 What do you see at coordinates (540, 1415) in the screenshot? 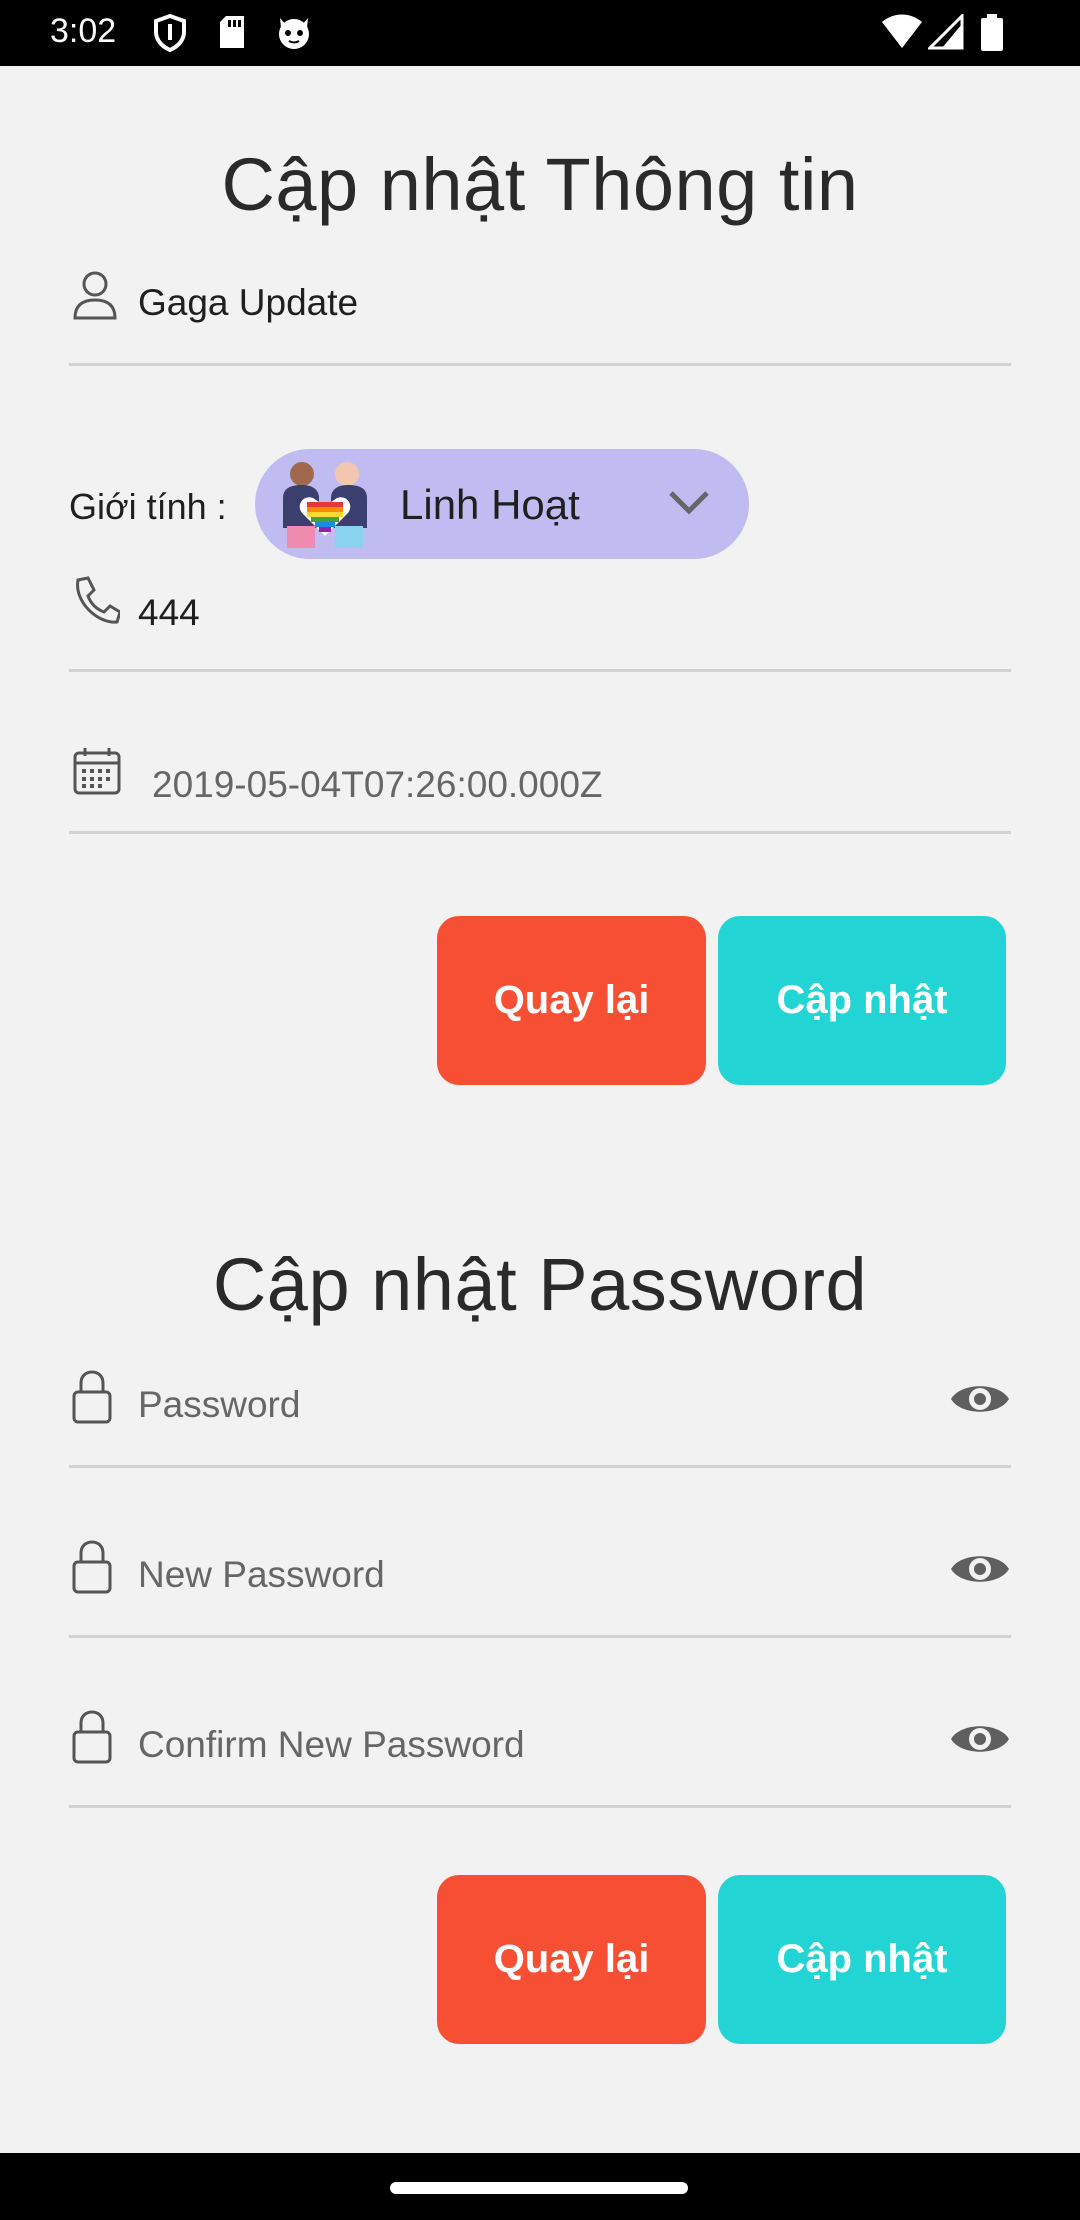
I see `password-field: Password` at bounding box center [540, 1415].